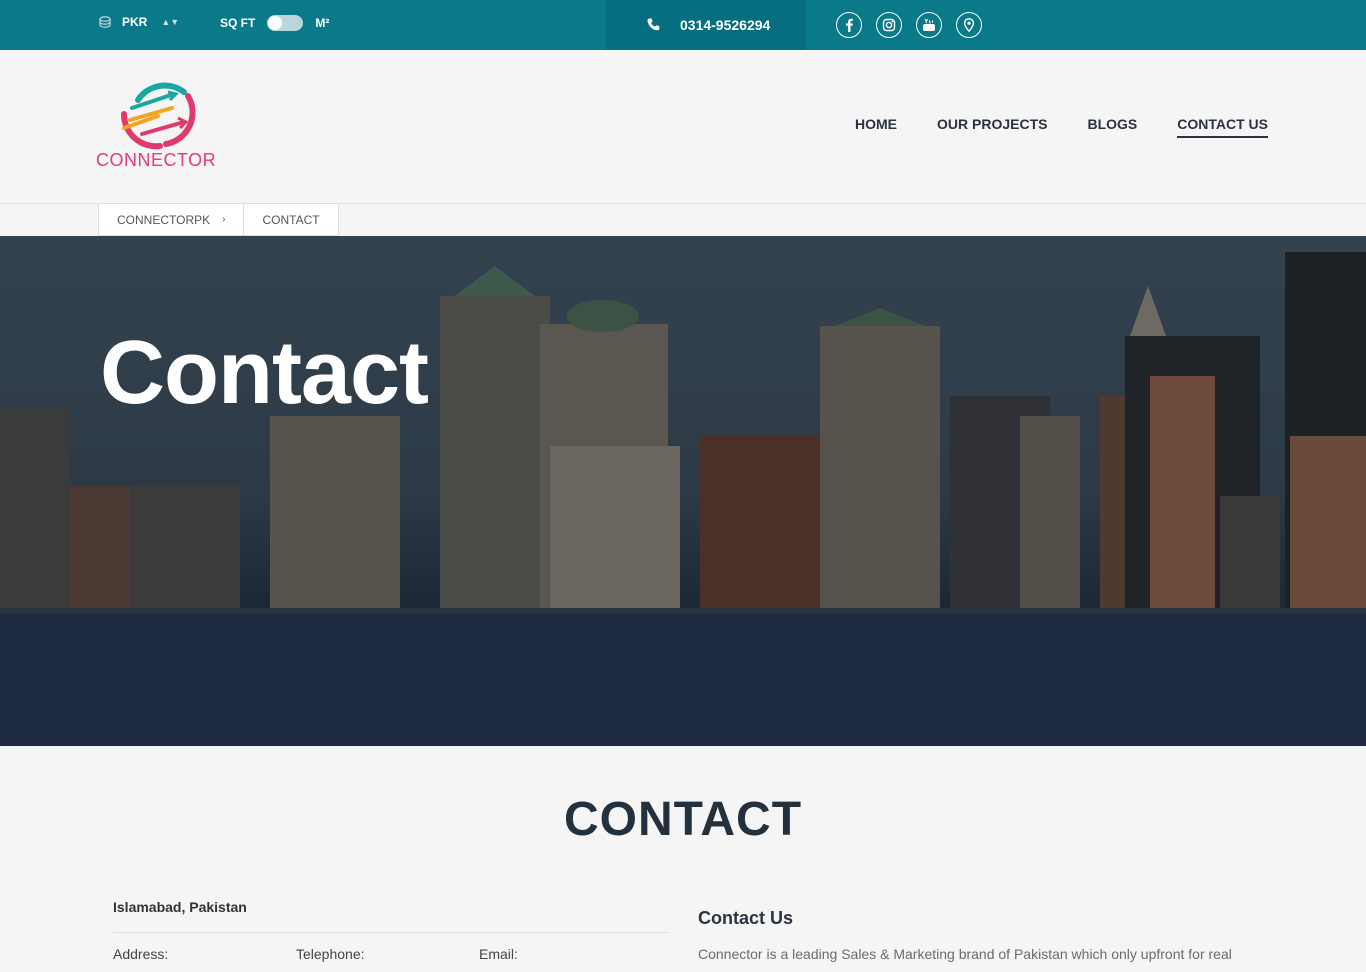 This screenshot has height=972, width=1366. I want to click on telephone-label: Telephone:, so click(330, 954).